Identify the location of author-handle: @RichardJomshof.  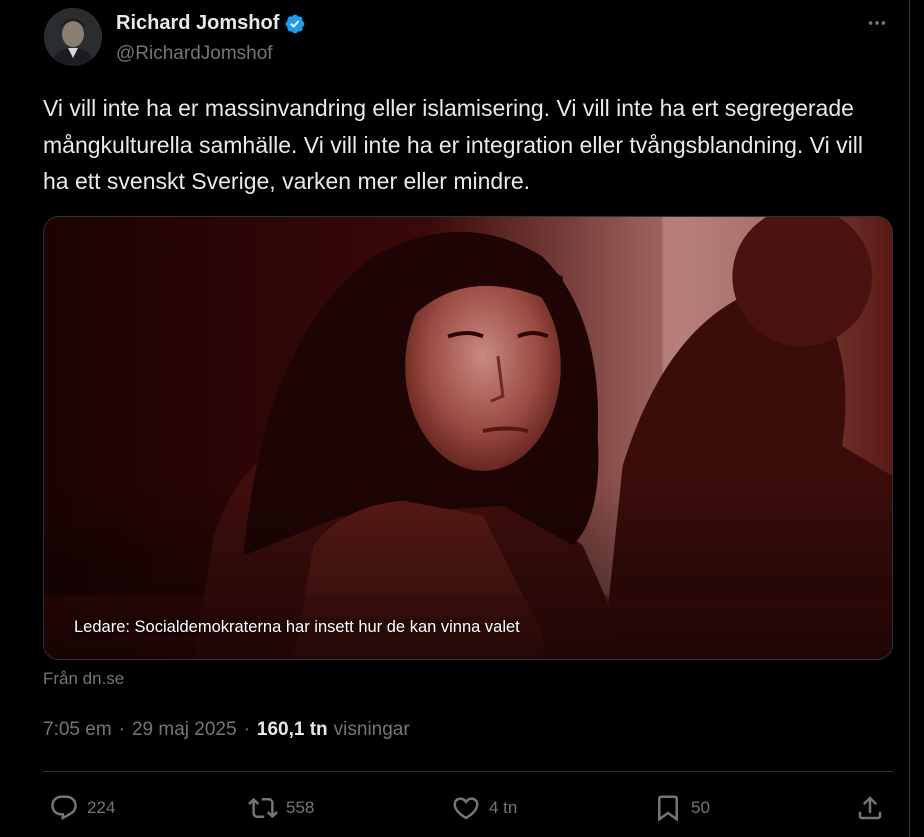
(194, 54).